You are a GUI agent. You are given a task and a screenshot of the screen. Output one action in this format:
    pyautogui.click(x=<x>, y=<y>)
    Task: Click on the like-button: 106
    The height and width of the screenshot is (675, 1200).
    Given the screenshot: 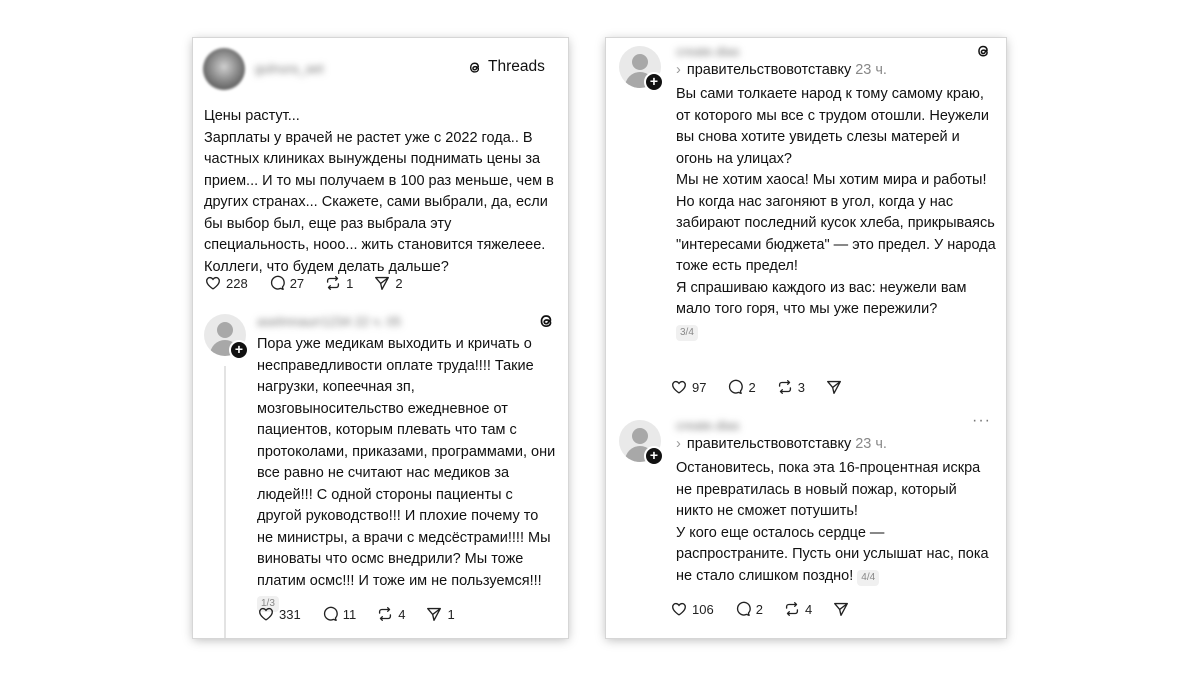 What is the action you would take?
    pyautogui.click(x=692, y=609)
    